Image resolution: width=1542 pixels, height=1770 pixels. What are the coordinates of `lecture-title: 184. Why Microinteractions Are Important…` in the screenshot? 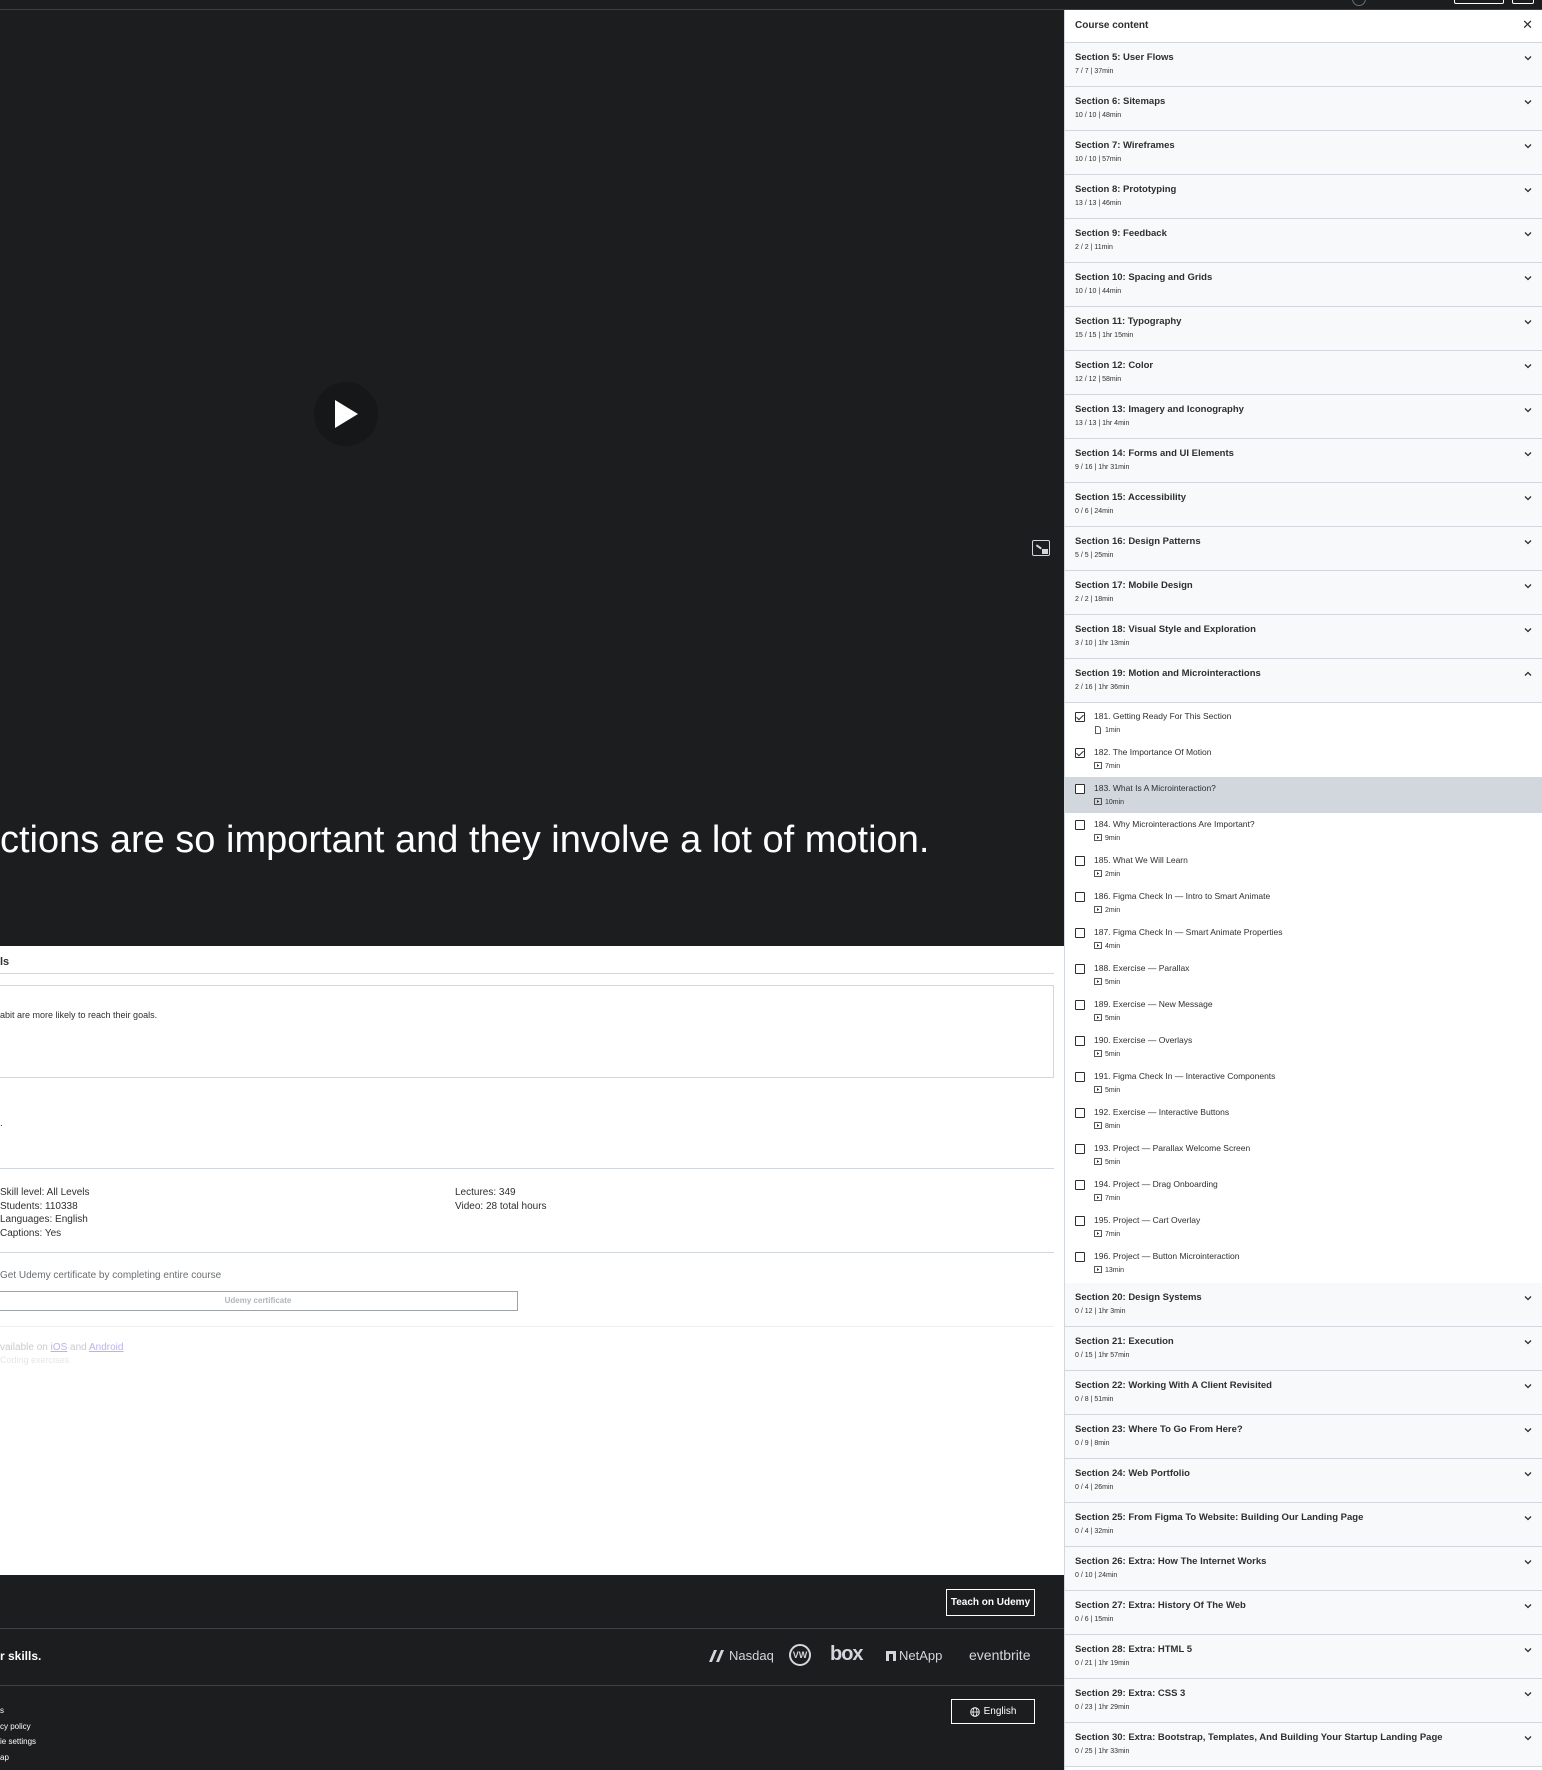 It's located at (1174, 824).